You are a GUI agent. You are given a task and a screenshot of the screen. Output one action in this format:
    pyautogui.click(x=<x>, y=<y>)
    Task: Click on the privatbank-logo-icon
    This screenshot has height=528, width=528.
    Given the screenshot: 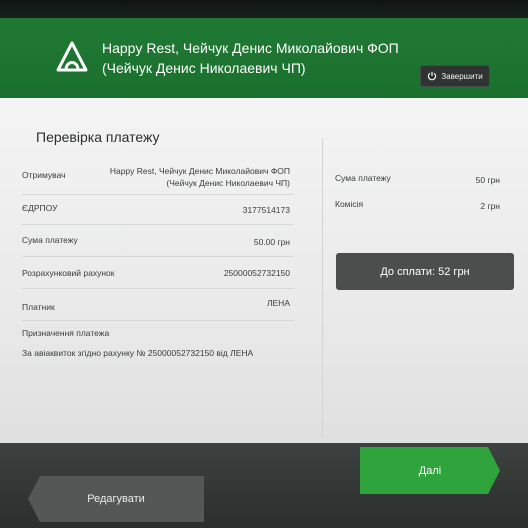 What is the action you would take?
    pyautogui.click(x=72, y=56)
    